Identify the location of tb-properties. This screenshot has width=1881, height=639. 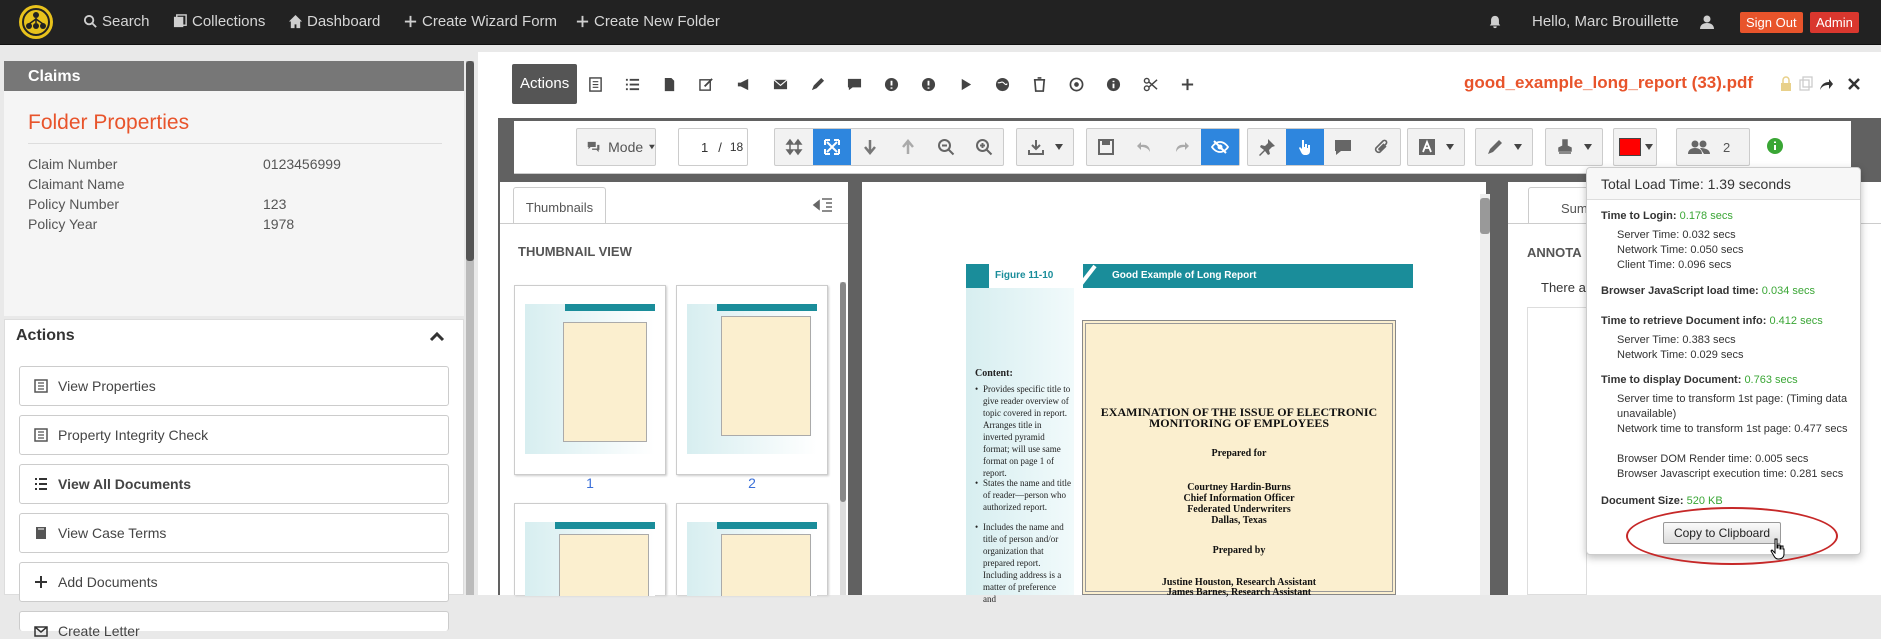
(595, 84).